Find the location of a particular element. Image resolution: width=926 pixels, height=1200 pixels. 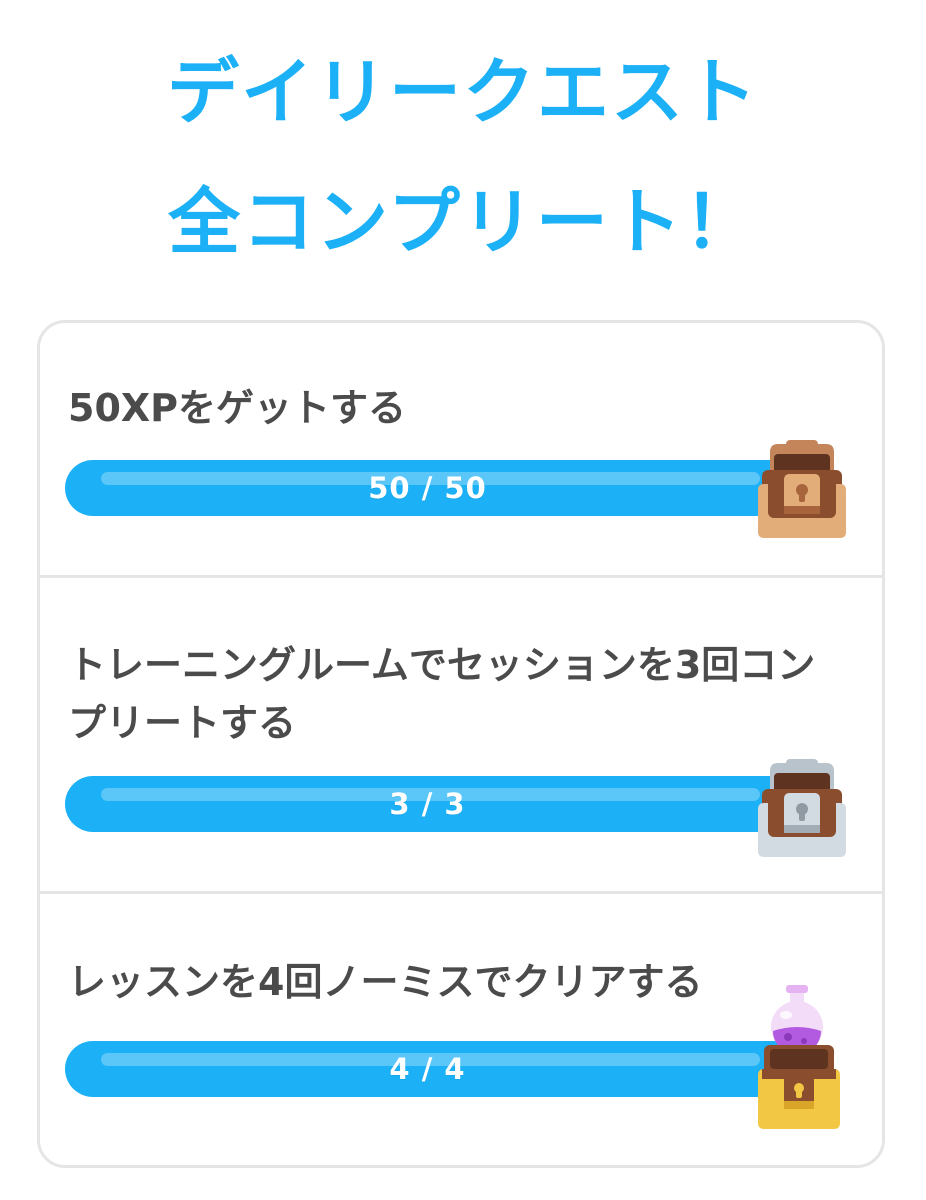

quest-title: レッスンを4回ノーミスでクリアする is located at coordinates (385, 982).